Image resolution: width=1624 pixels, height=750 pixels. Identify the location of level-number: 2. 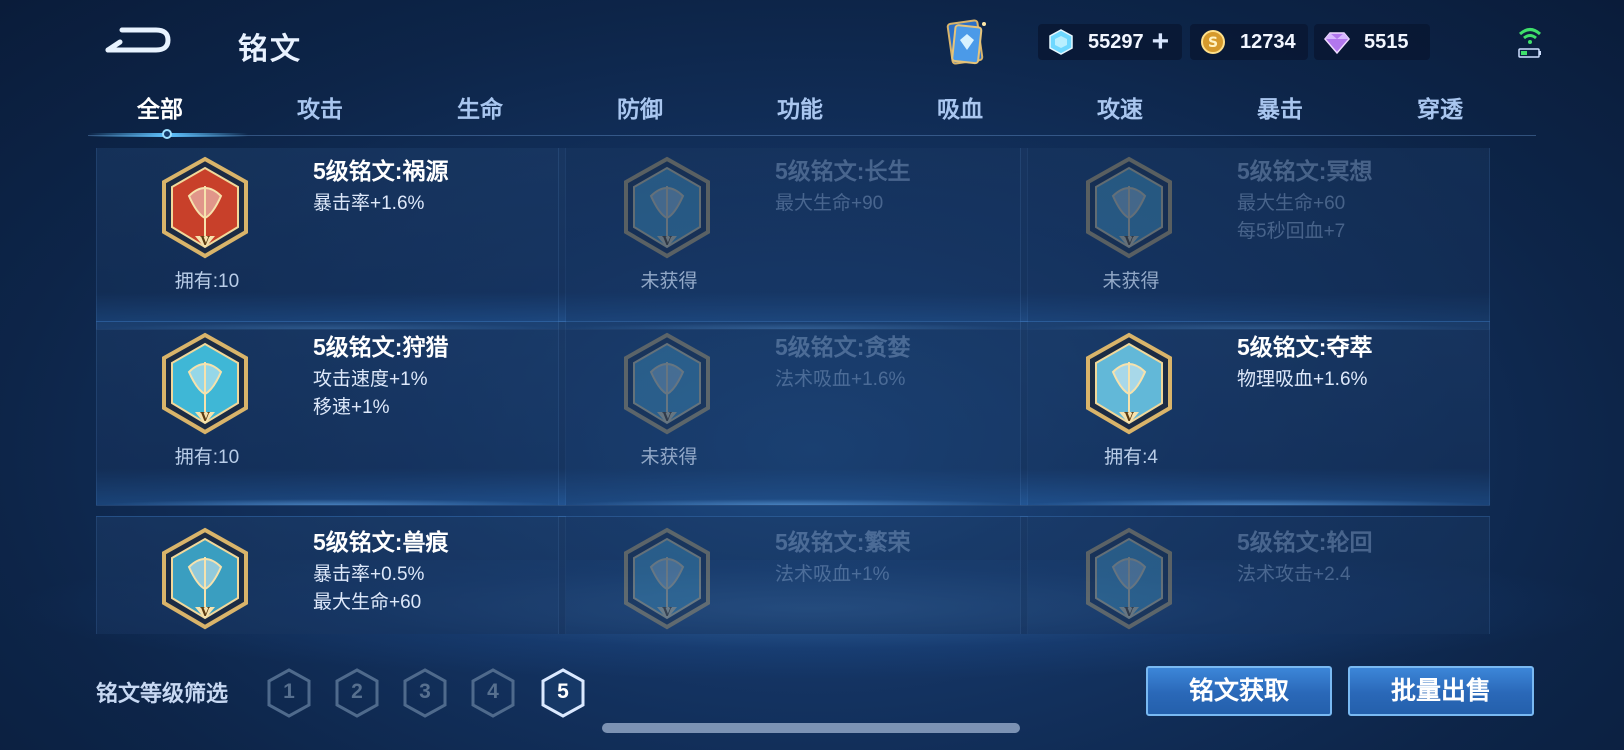
(357, 691).